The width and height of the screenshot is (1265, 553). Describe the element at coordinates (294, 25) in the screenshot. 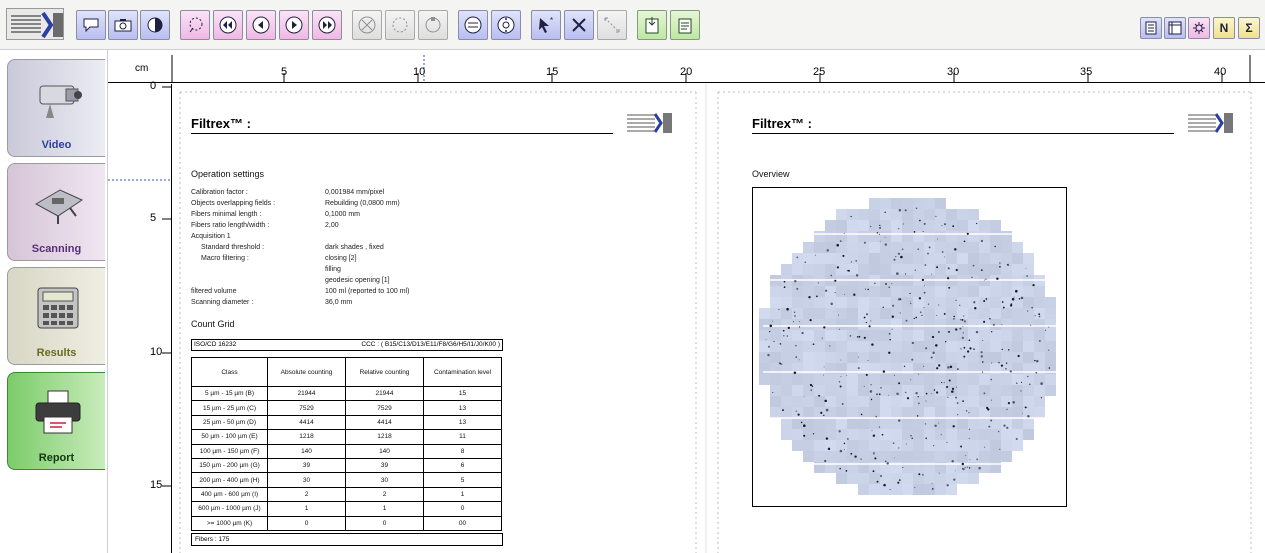

I see `next-icon` at that location.